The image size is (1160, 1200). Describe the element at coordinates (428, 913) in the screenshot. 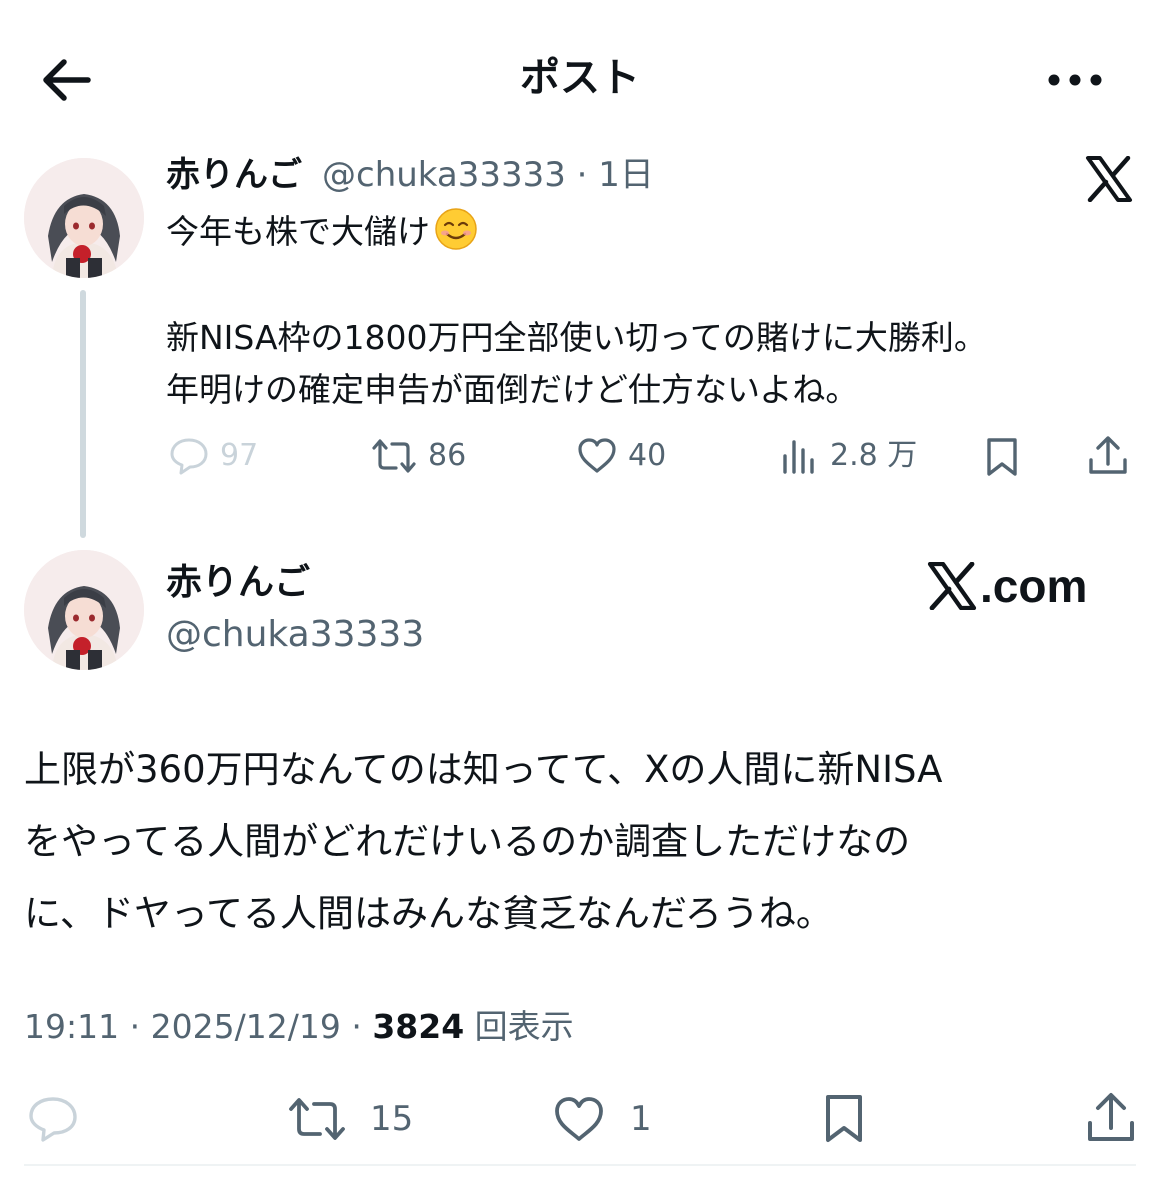

I see `post-text-line: に、ドヤってる人間はみんな貧乏なんだろうね。` at that location.